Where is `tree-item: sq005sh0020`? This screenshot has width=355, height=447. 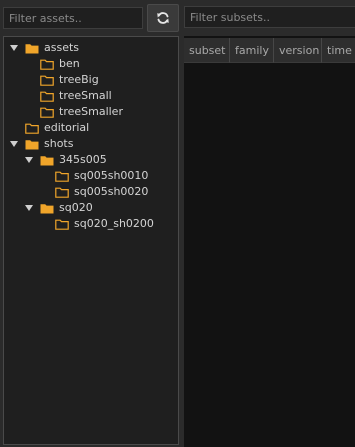
tree-item: sq005sh0020 is located at coordinates (93, 192).